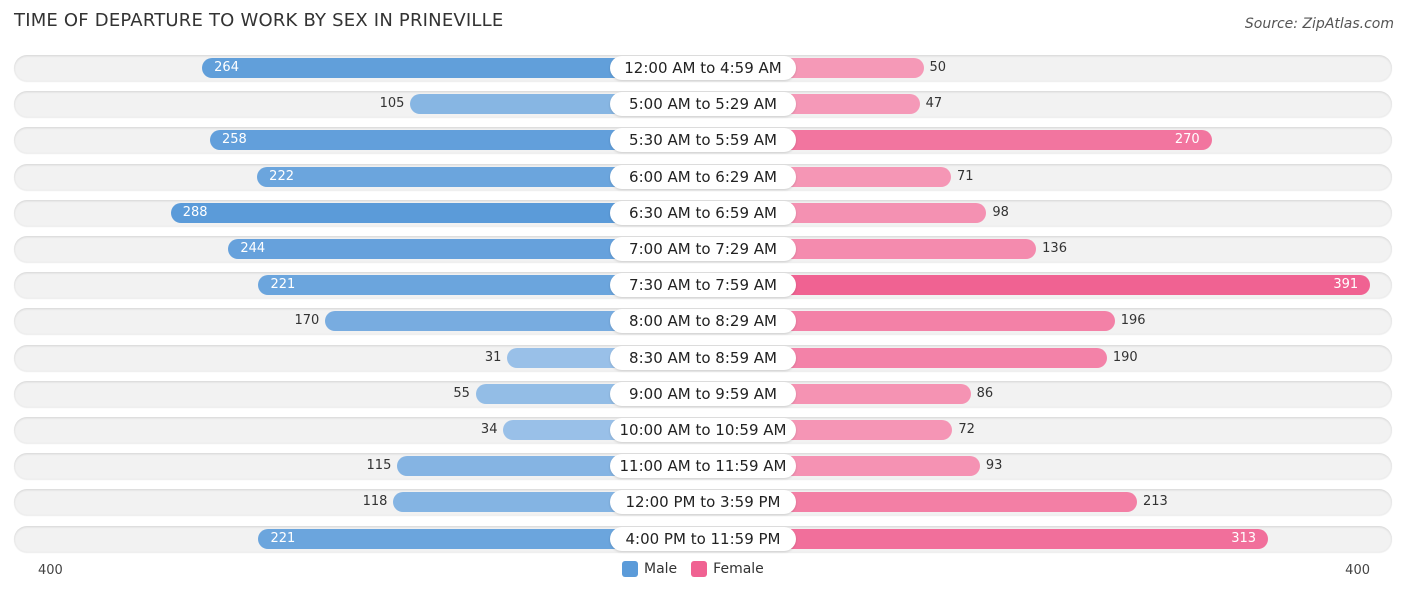  I want to click on category-label: 4:00 PM to 11:59 PM, so click(703, 538).